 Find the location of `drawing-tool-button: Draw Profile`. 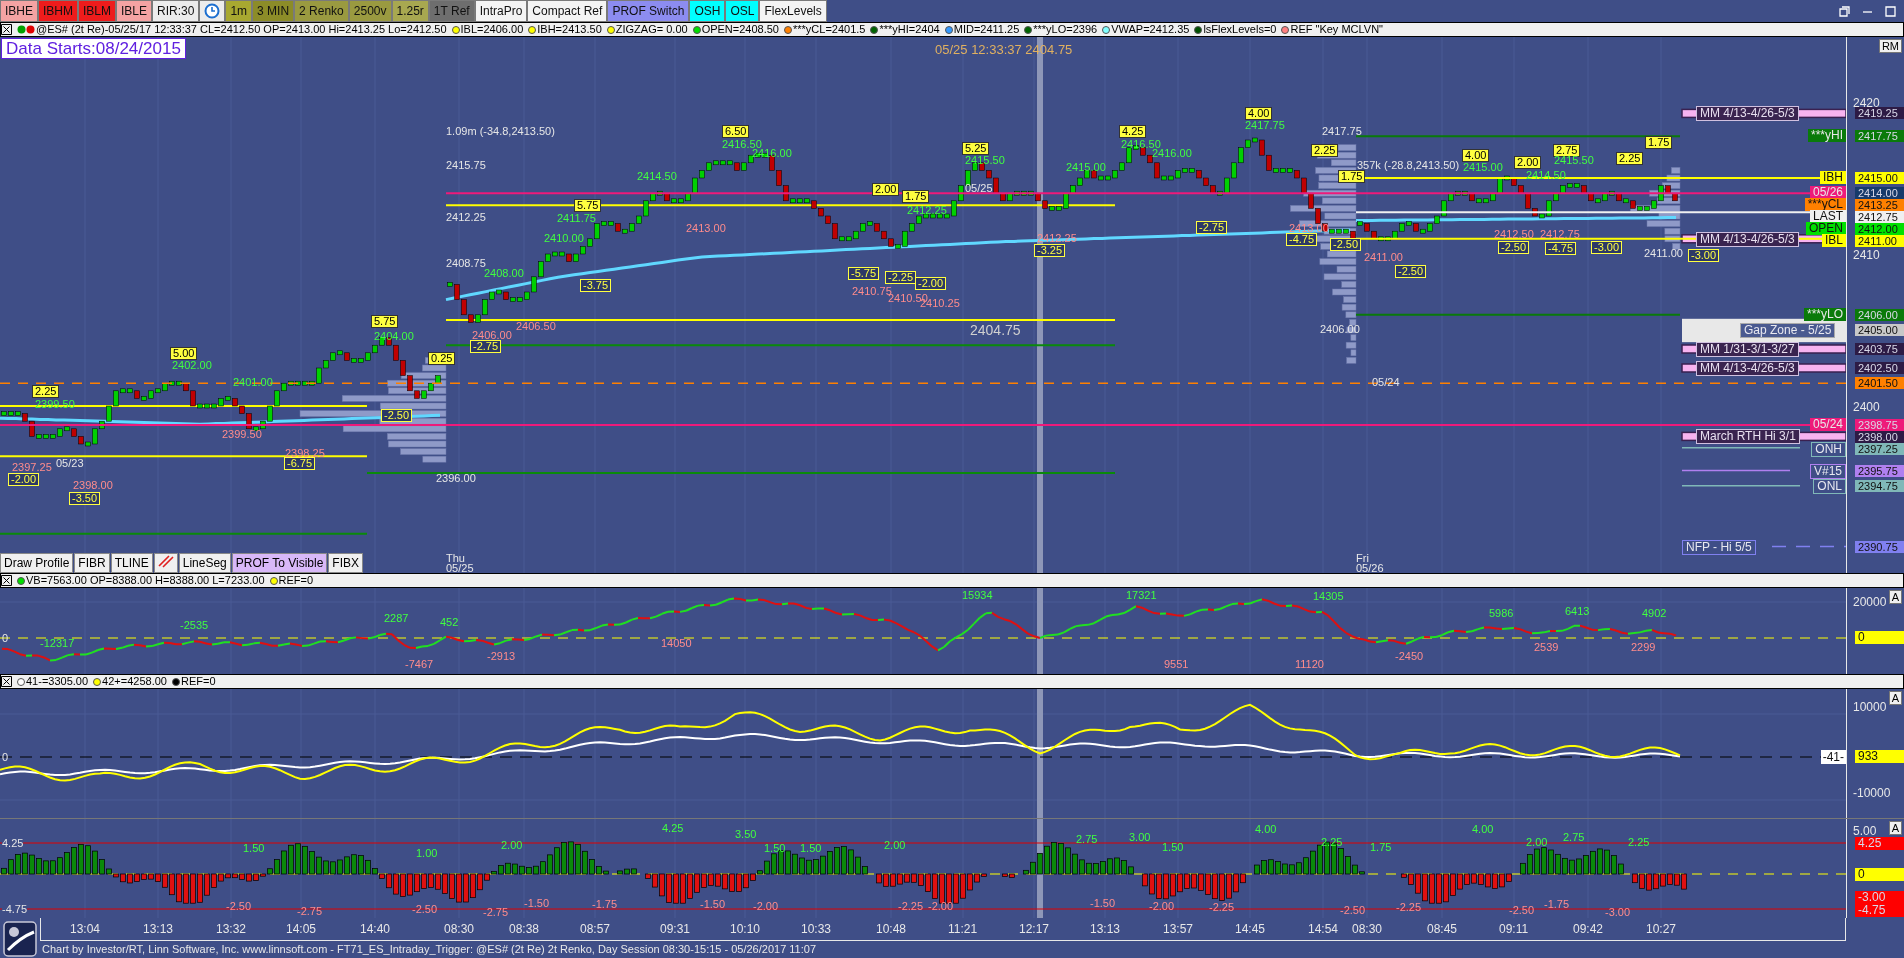

drawing-tool-button: Draw Profile is located at coordinates (37, 563).